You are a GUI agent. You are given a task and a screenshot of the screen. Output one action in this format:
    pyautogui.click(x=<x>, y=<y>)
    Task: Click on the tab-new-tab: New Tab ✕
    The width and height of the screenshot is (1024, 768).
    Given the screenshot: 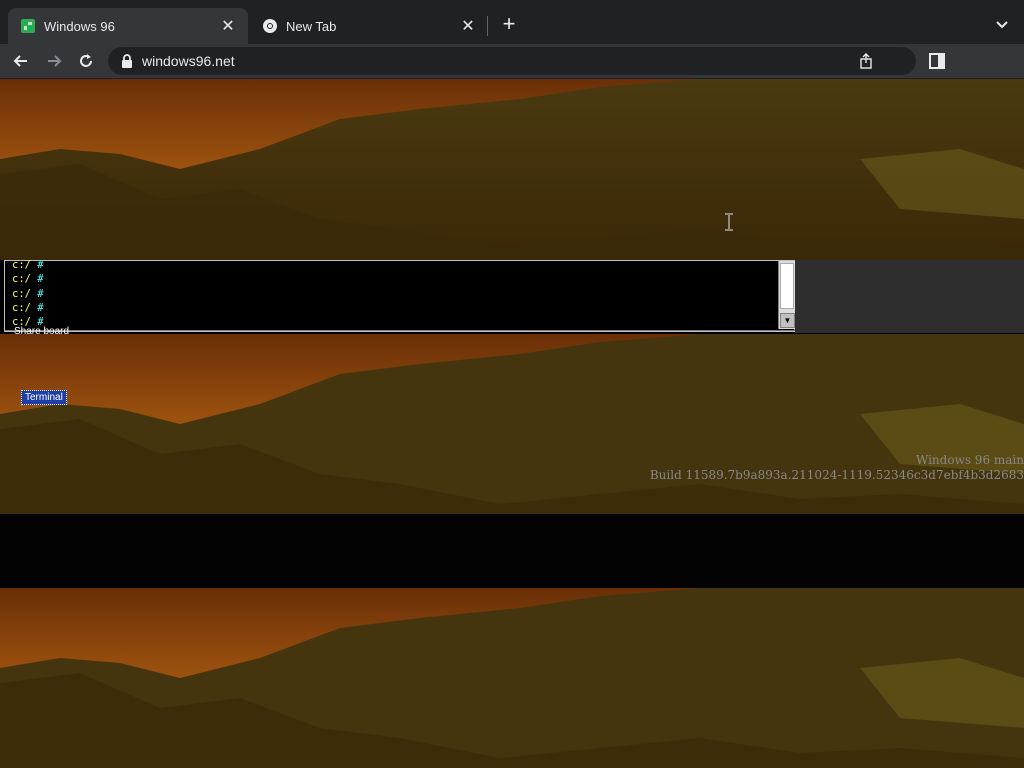 What is the action you would take?
    pyautogui.click(x=369, y=26)
    